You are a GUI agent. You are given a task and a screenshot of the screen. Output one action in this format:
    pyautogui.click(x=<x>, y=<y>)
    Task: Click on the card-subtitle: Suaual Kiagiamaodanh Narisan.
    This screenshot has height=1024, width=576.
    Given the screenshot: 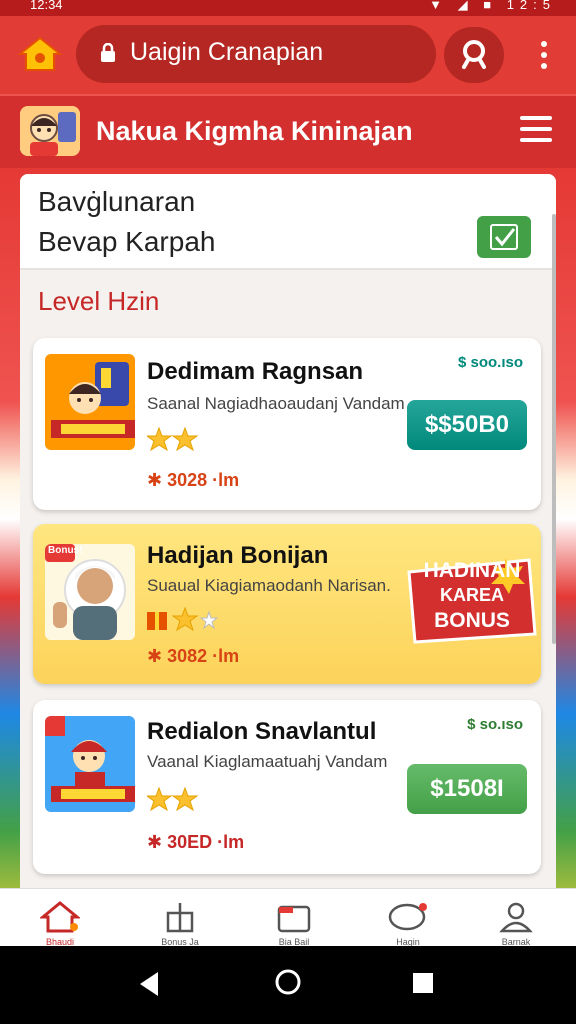 What is the action you would take?
    pyautogui.click(x=269, y=585)
    